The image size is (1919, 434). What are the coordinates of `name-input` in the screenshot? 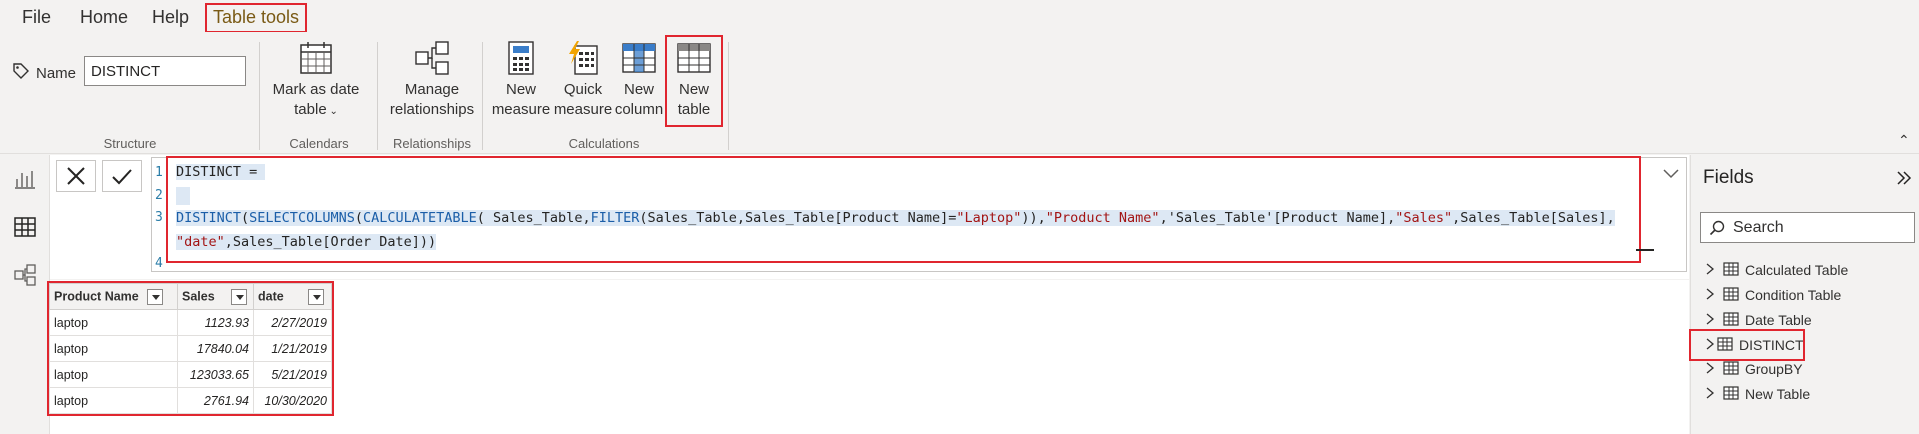 It's located at (165, 71).